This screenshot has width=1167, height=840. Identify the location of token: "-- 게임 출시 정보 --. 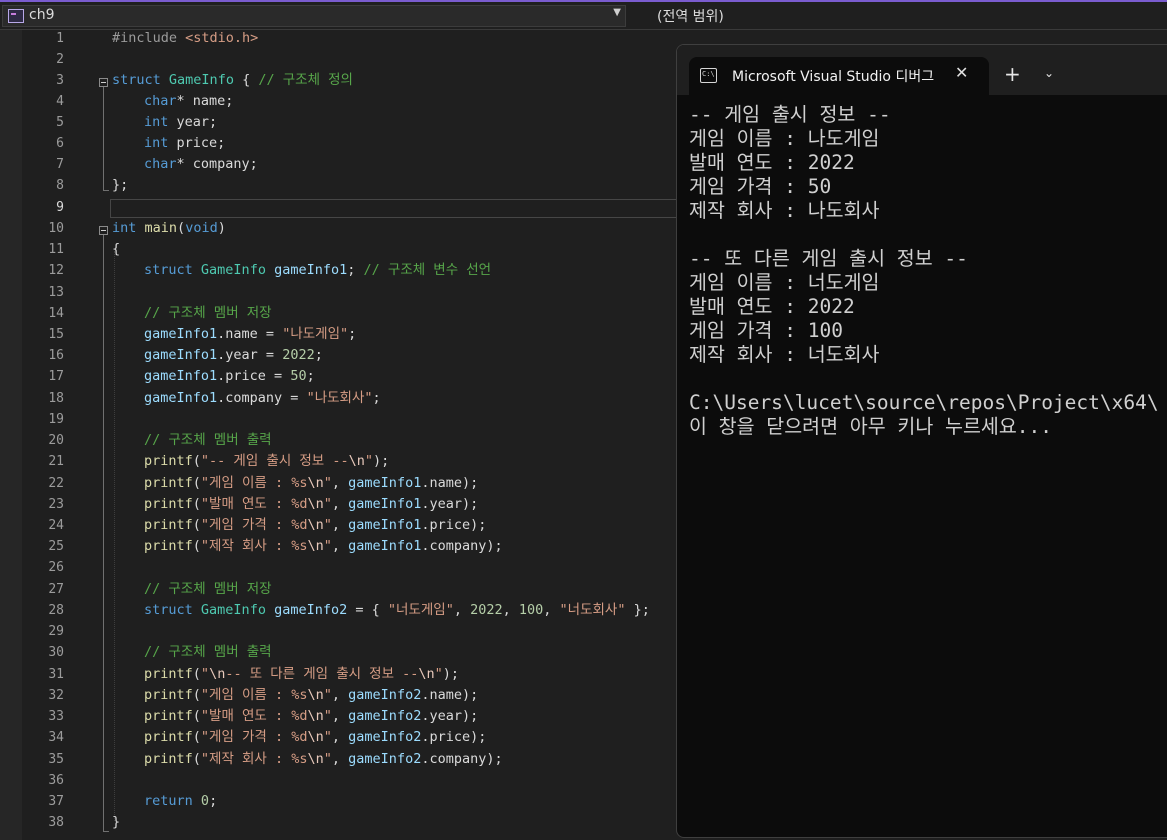
(274, 461).